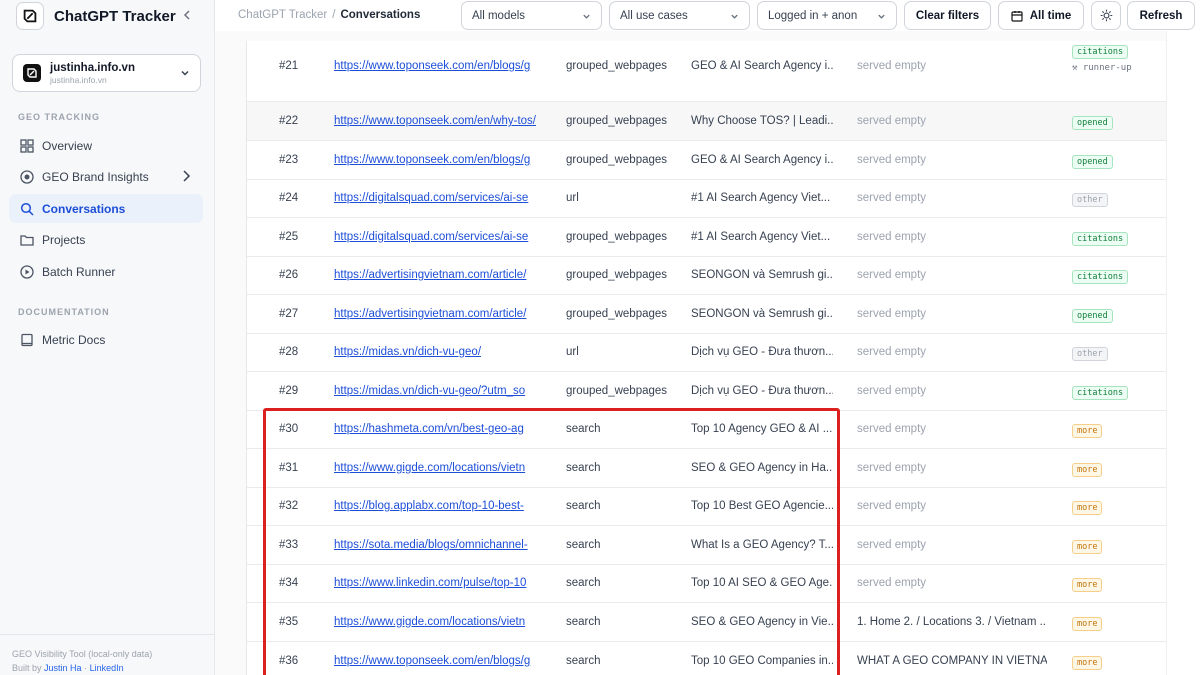  I want to click on sidebar-item-label: Overview, so click(67, 145).